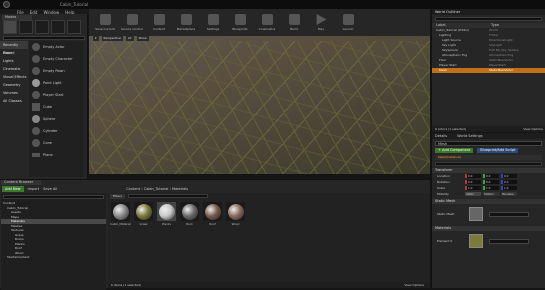 This screenshot has height=290, width=545. What do you see at coordinates (53, 197) in the screenshot?
I see `folder-search-input` at bounding box center [53, 197].